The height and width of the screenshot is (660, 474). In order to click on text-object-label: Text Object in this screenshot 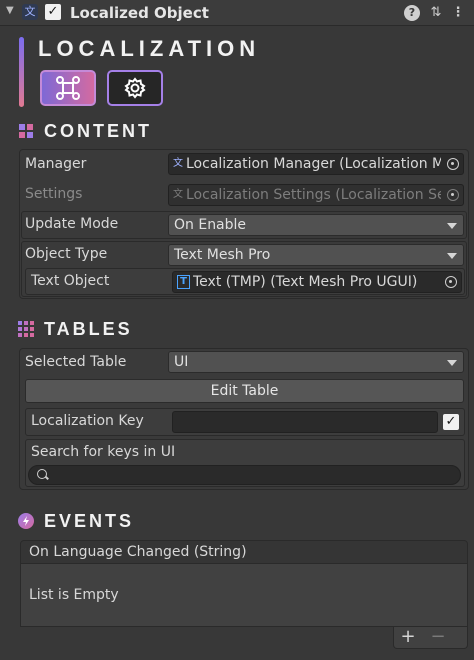, I will do `click(70, 281)`.